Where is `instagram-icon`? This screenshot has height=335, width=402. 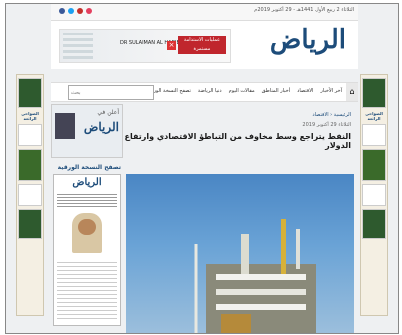 instagram-icon is located at coordinates (89, 11).